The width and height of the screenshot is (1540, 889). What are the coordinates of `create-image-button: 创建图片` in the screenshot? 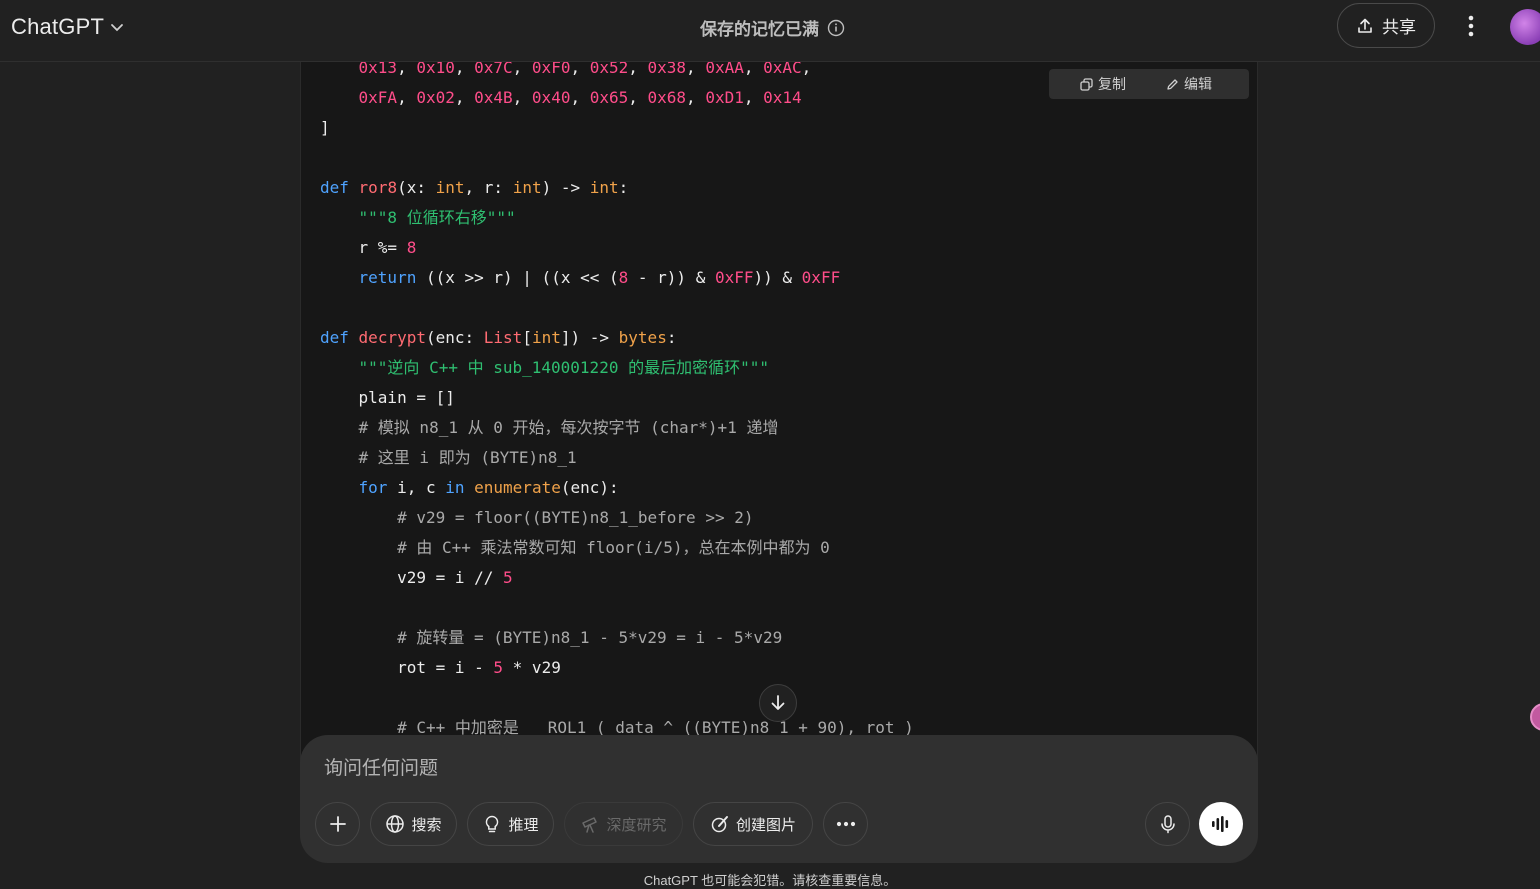 It's located at (753, 824).